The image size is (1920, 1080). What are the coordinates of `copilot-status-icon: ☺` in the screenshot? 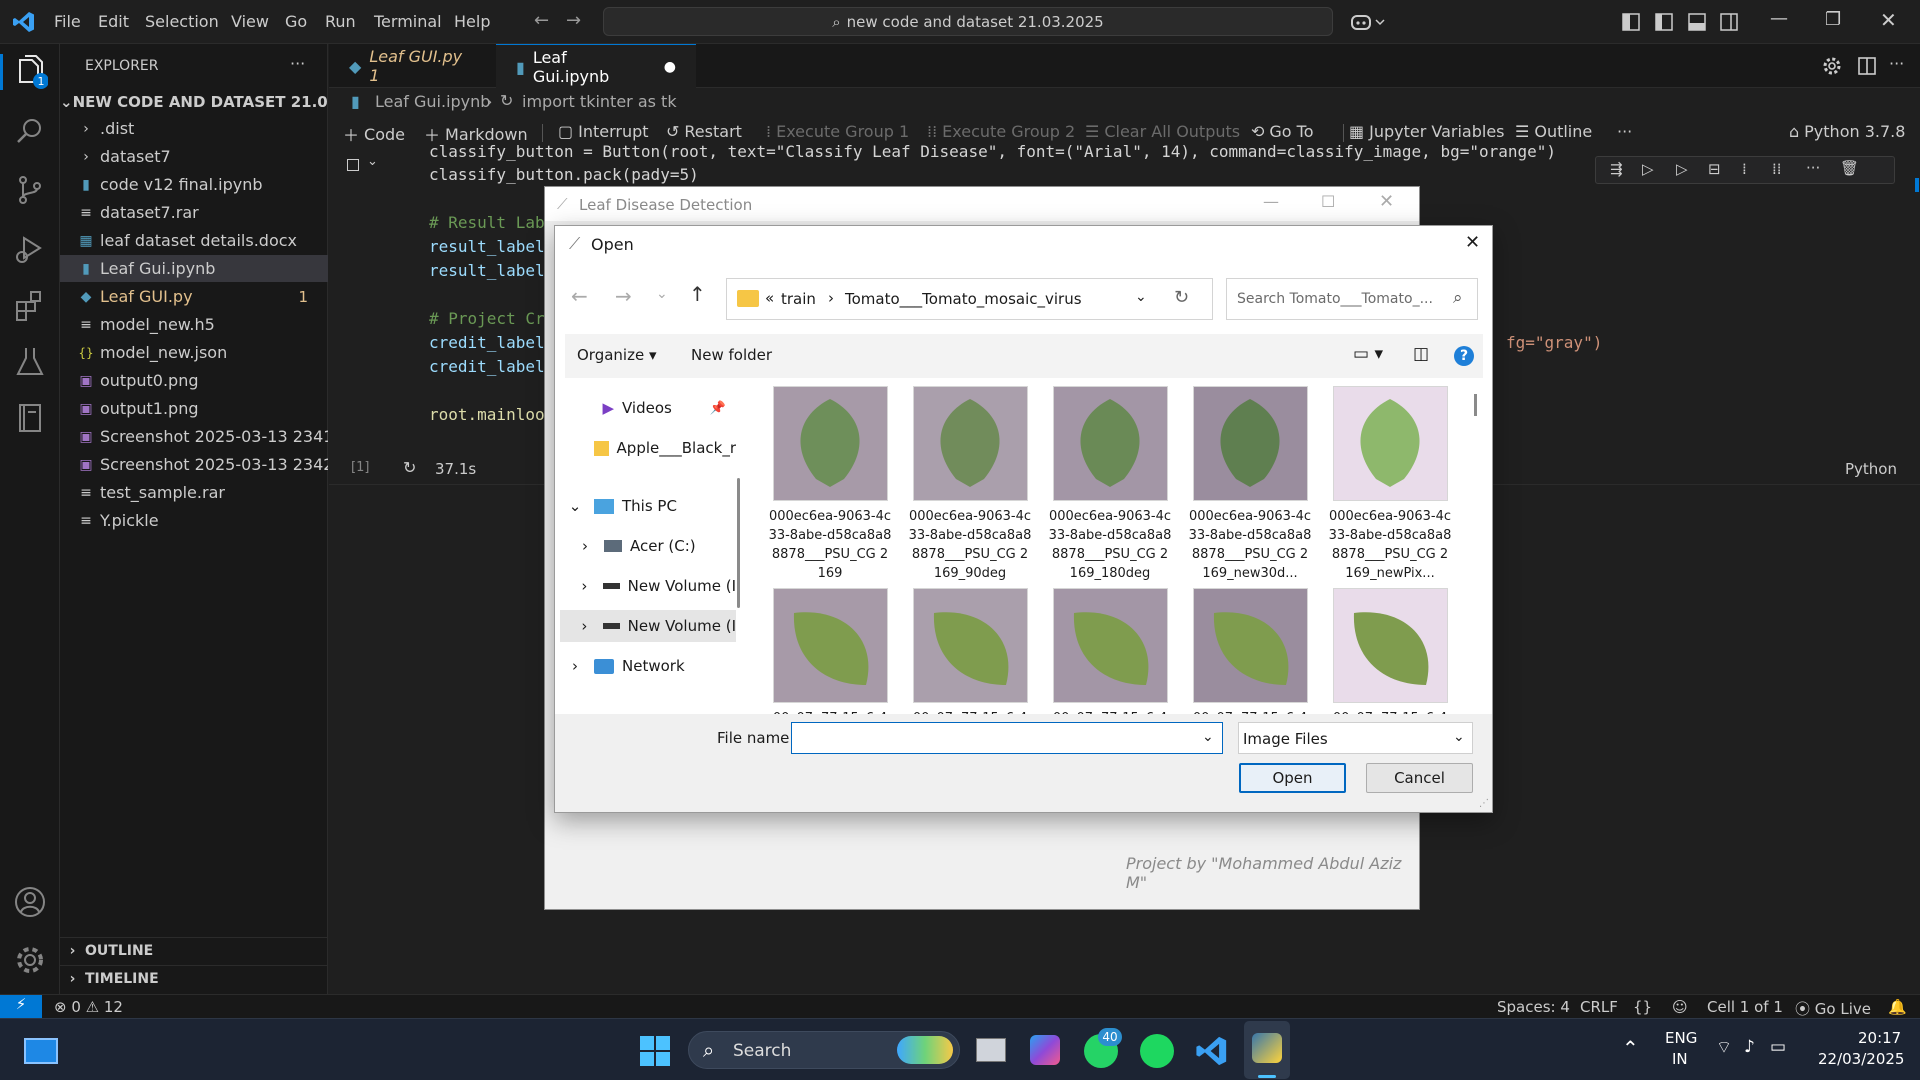 It's located at (1680, 1007).